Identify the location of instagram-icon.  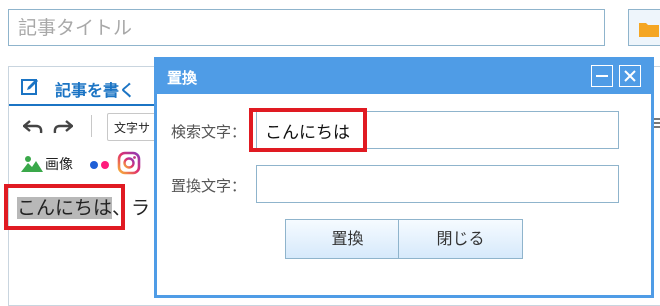
(129, 163).